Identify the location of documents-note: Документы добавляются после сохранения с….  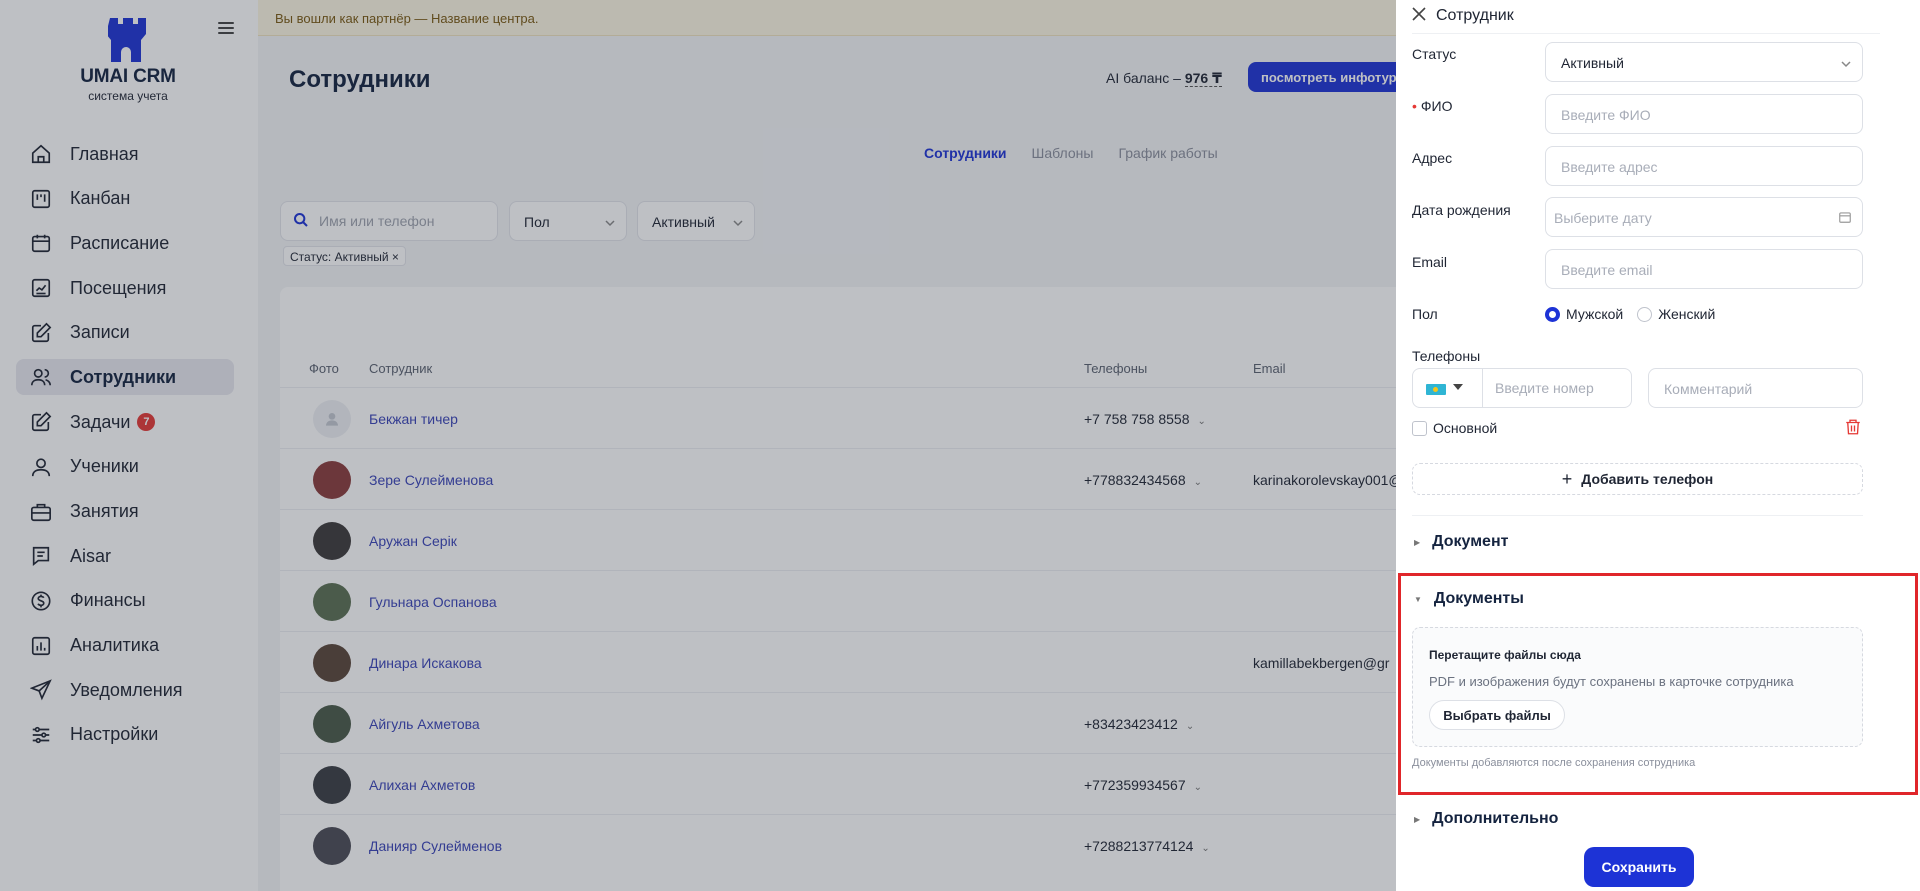
(1554, 763).